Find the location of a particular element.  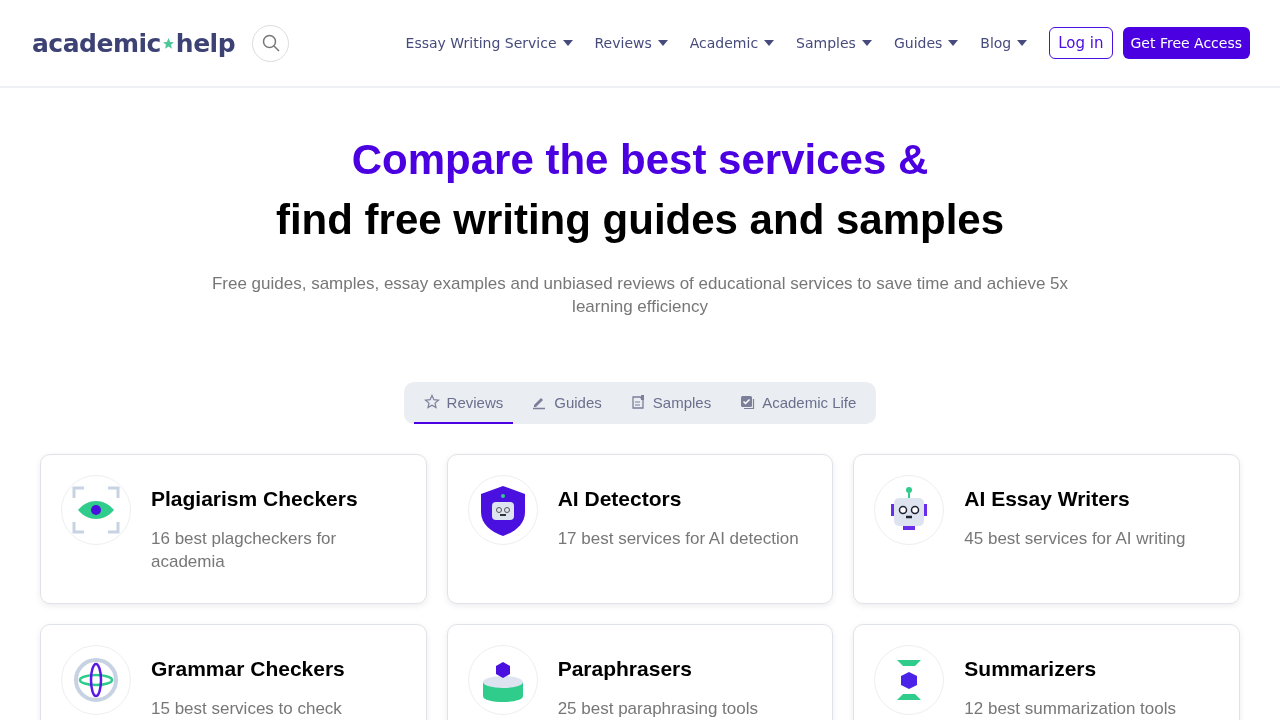

card-title: AI Essay Writers is located at coordinates (1047, 499).